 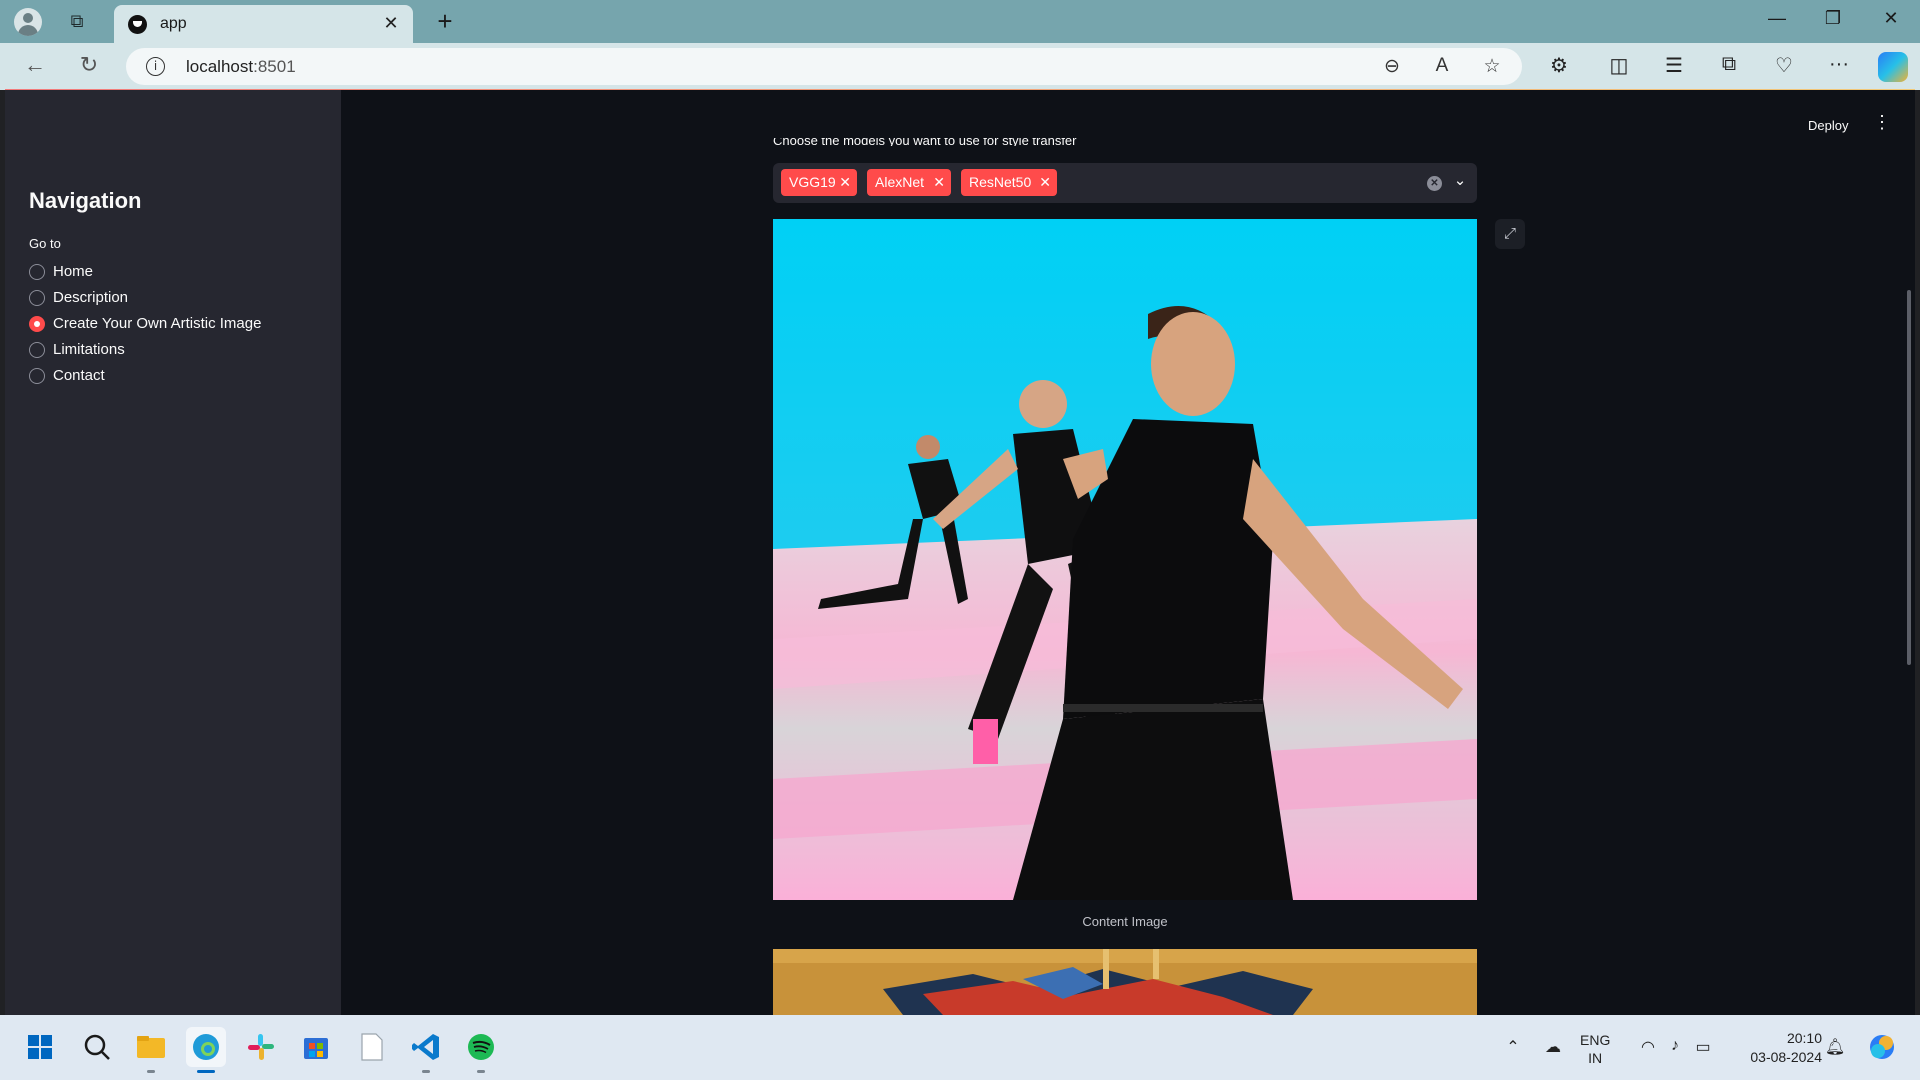 I want to click on nav-radio-label: Create Your Own Artistic Image, so click(x=157, y=323).